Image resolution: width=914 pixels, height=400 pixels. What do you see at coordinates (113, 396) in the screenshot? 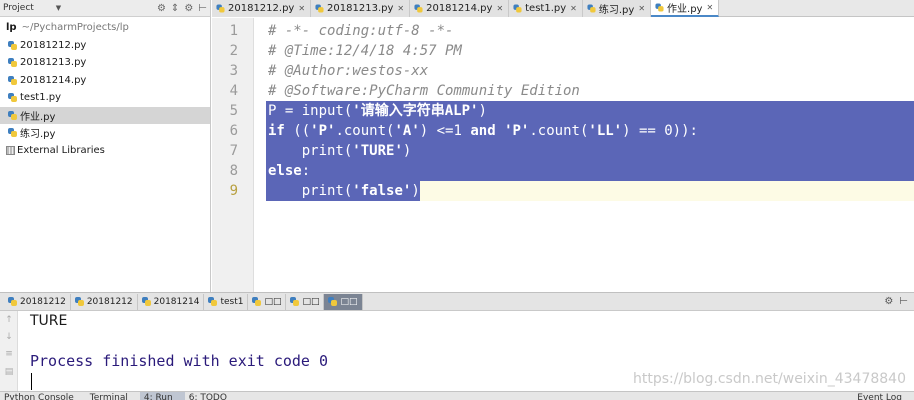
I see `tool-terminal: Terminal` at bounding box center [113, 396].